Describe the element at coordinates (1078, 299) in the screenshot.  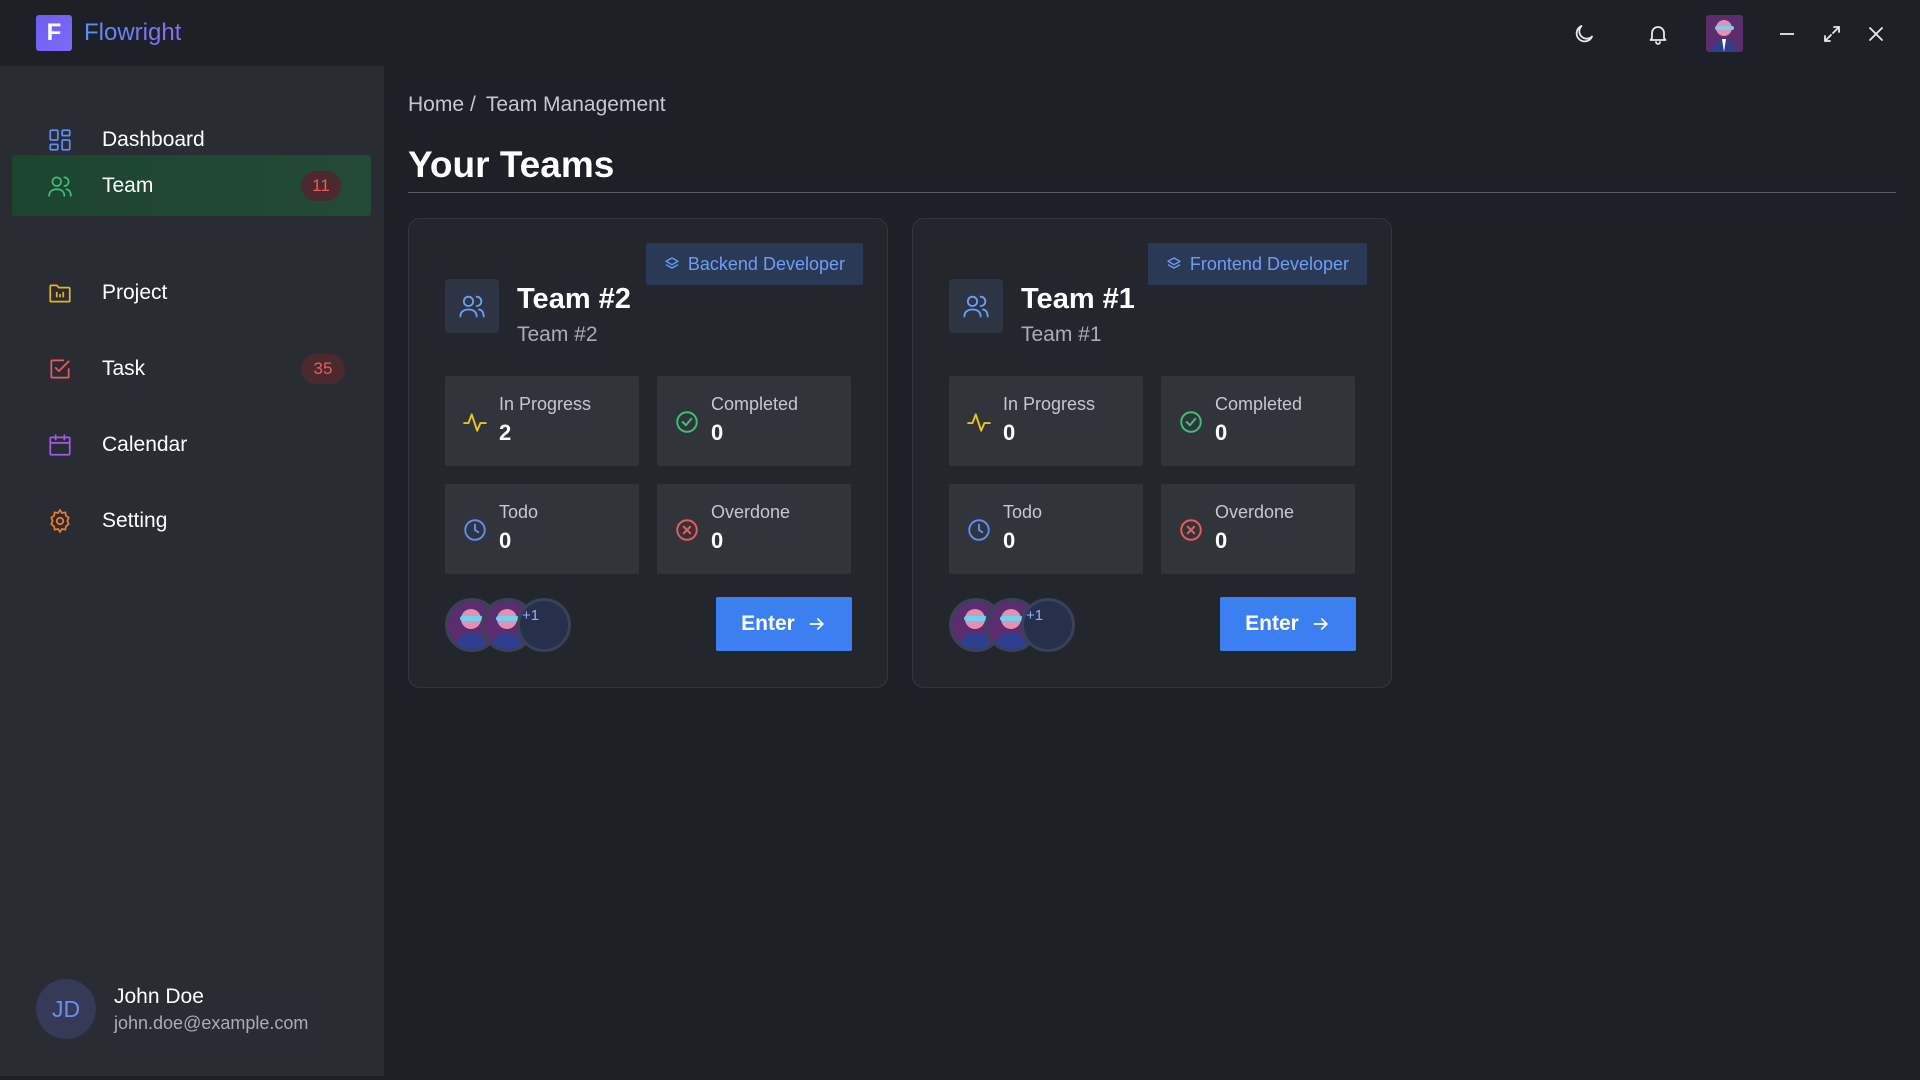
I see `team-name: Team #1` at that location.